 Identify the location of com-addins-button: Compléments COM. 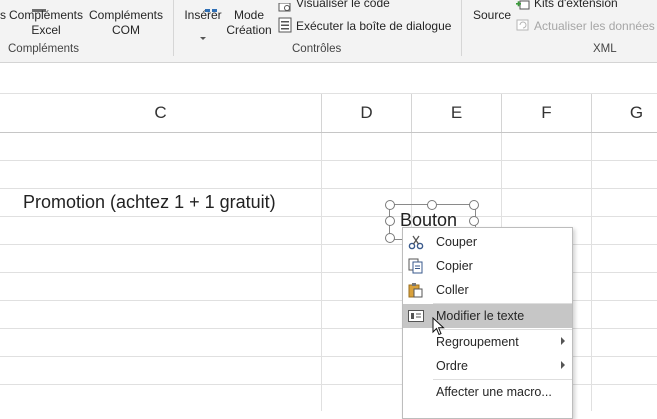
(126, 23).